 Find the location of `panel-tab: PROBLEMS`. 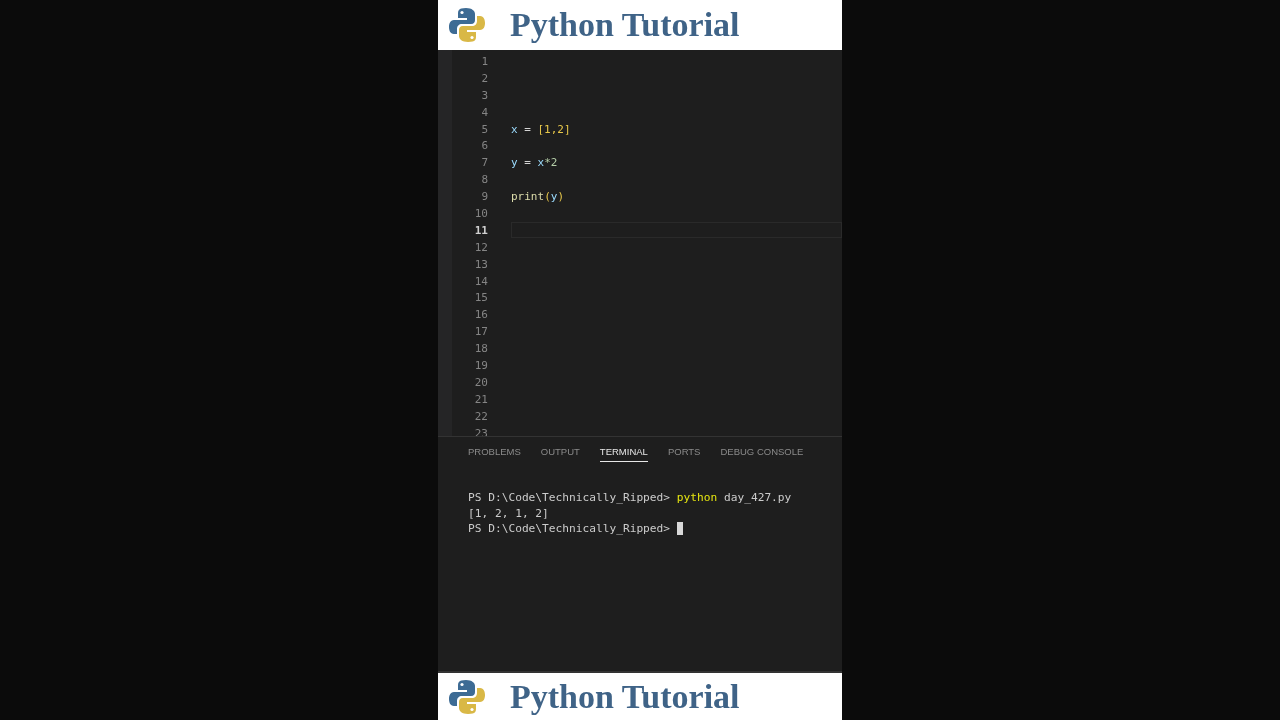

panel-tab: PROBLEMS is located at coordinates (494, 454).